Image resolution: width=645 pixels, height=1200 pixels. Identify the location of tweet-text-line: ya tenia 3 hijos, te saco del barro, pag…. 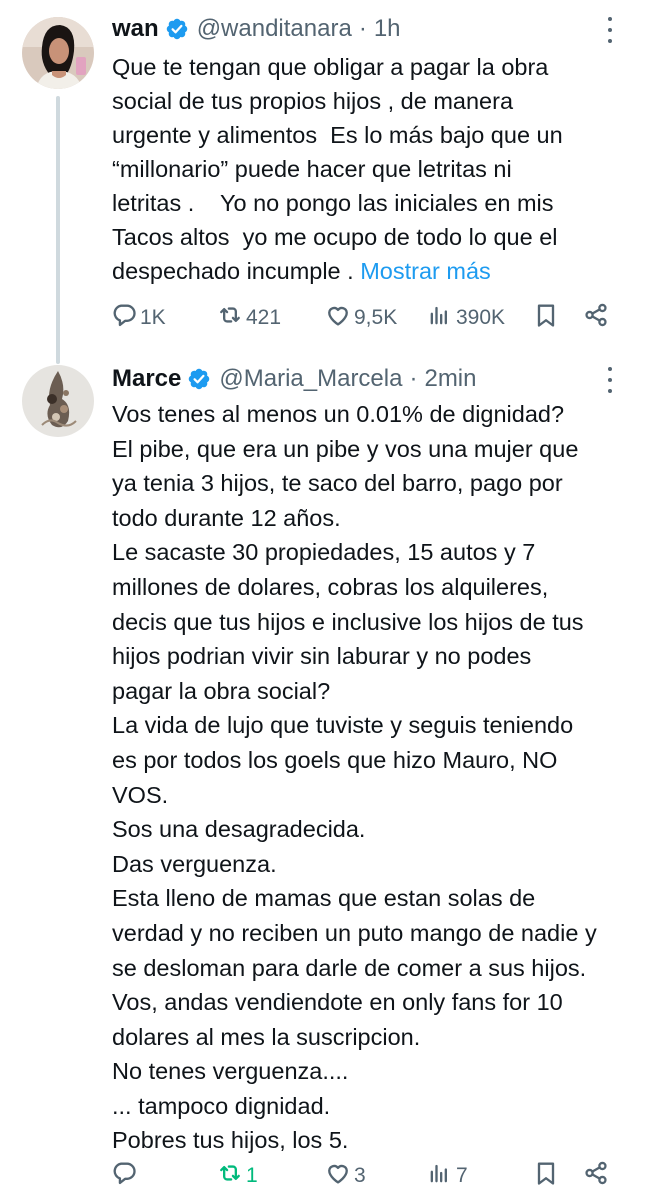
(337, 483).